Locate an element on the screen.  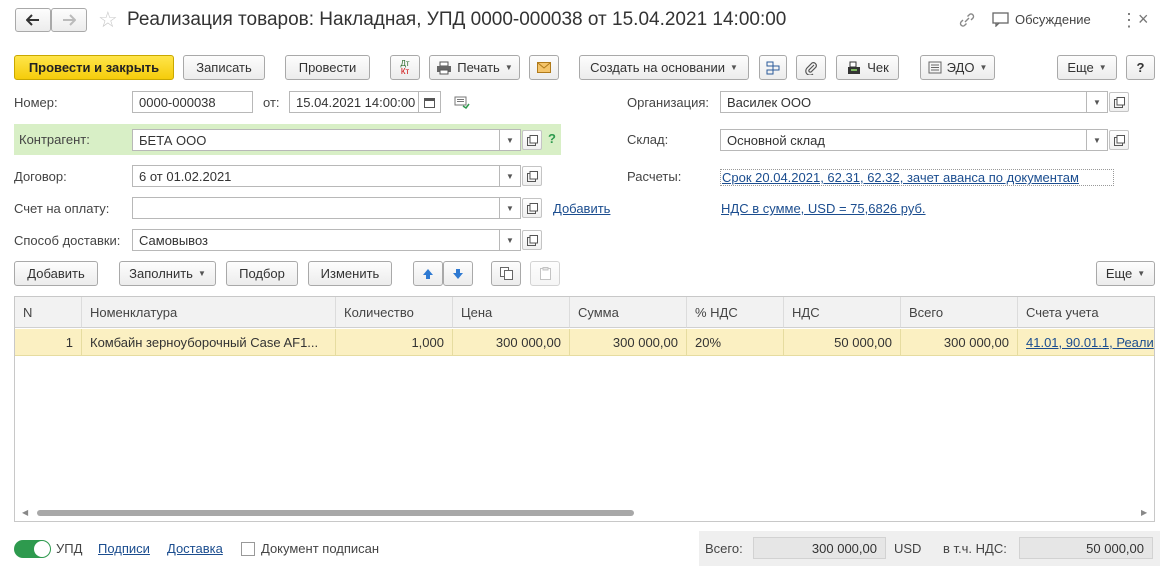
column-header: N is located at coordinates (48, 312).